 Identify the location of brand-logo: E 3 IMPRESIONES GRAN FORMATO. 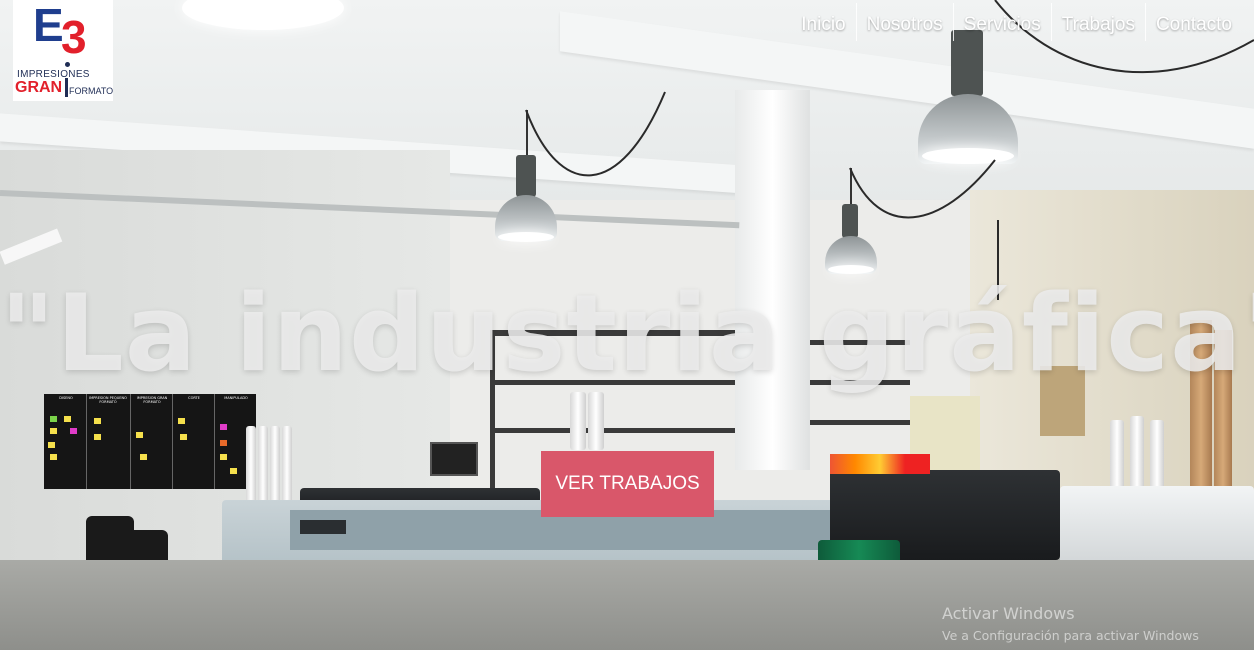
(63, 50).